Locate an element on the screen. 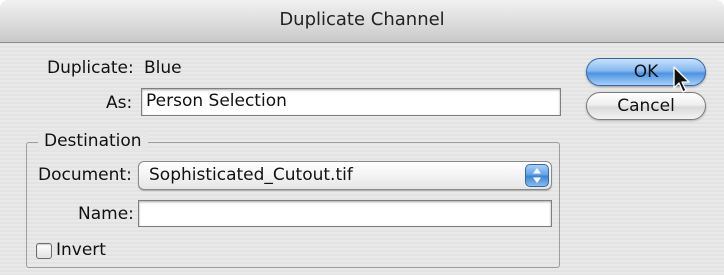 The width and height of the screenshot is (724, 275). name-input is located at coordinates (345, 213).